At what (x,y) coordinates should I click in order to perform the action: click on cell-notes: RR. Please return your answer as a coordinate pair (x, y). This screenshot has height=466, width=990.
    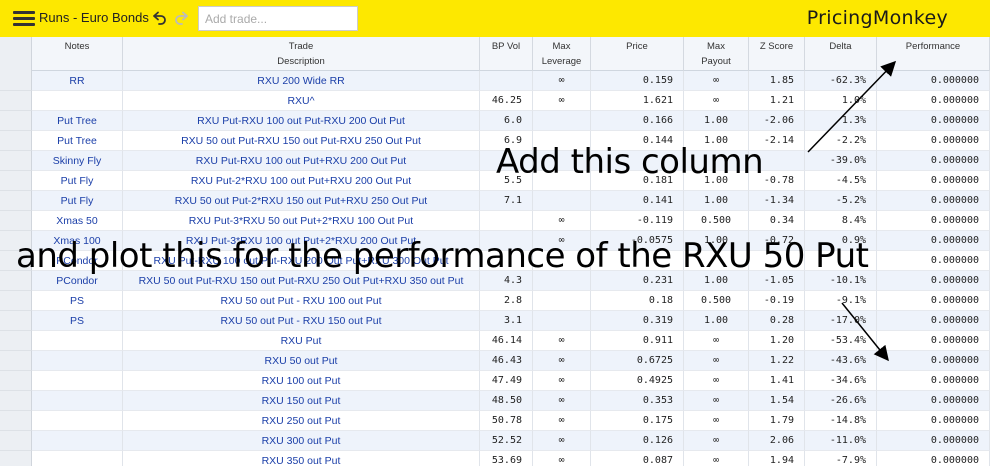
    Looking at the image, I should click on (77, 81).